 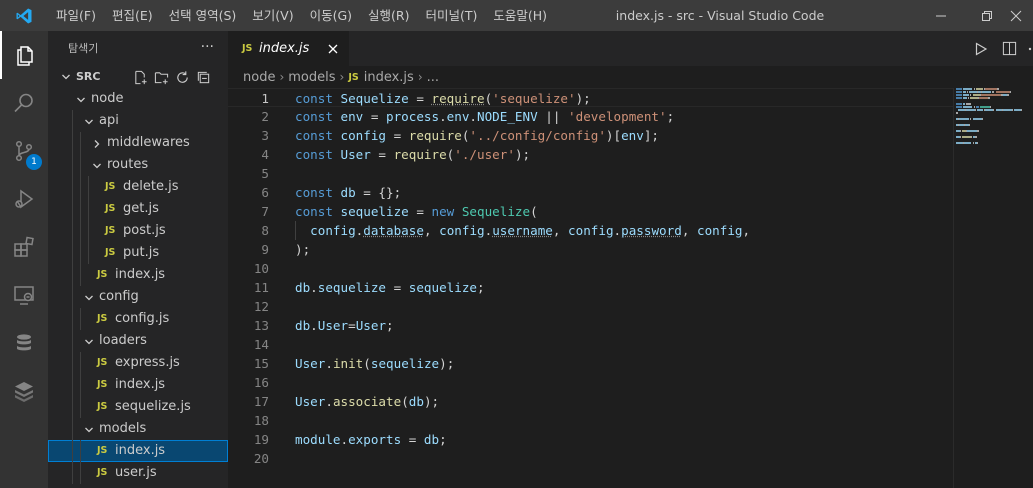 What do you see at coordinates (1009, 48) in the screenshot?
I see `split-editor-icon` at bounding box center [1009, 48].